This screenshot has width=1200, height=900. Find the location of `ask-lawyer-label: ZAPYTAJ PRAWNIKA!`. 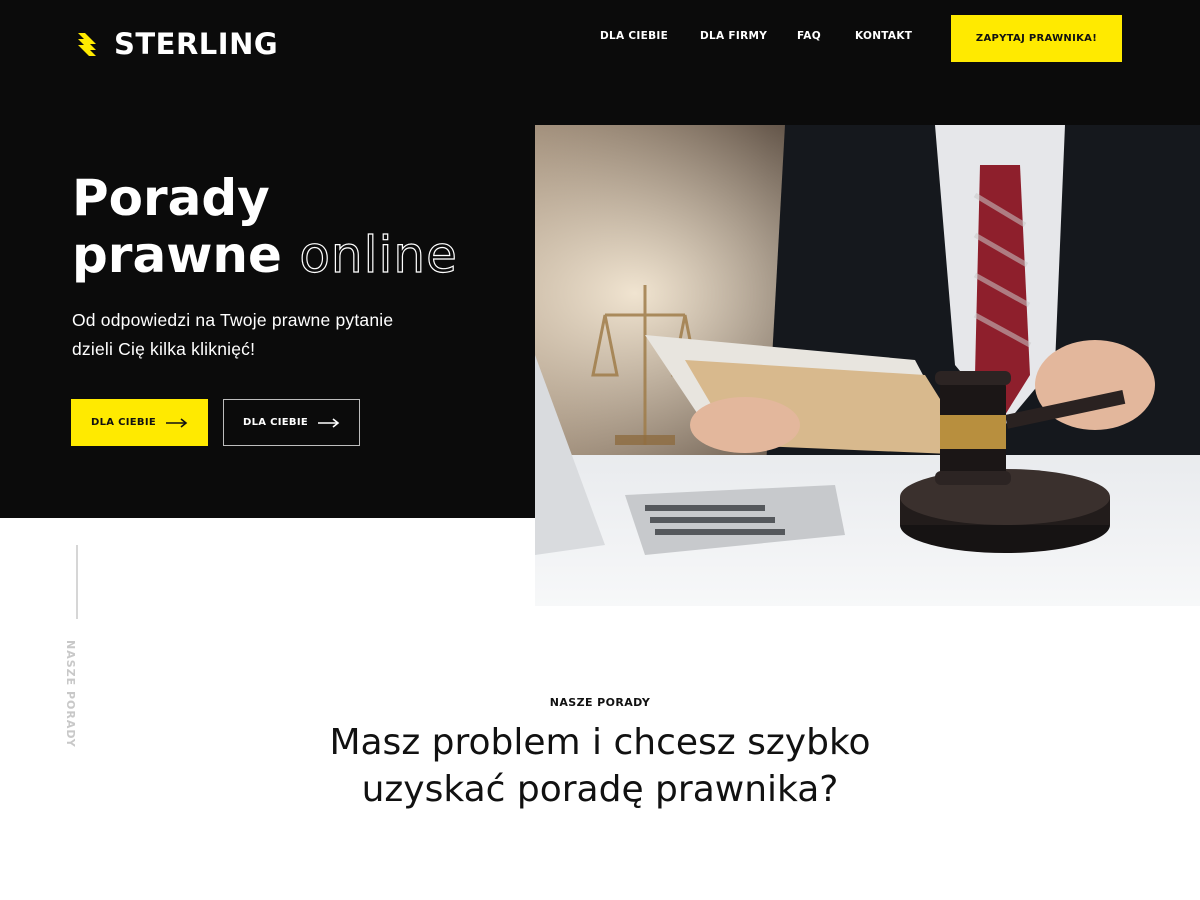

ask-lawyer-label: ZAPYTAJ PRAWNIKA! is located at coordinates (1036, 38).